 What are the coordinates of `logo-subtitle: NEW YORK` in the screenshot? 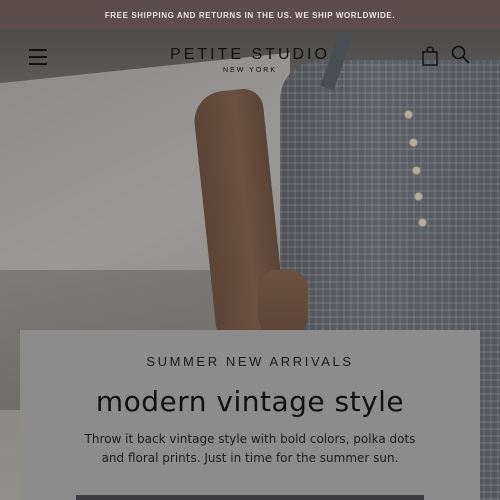 It's located at (250, 70).